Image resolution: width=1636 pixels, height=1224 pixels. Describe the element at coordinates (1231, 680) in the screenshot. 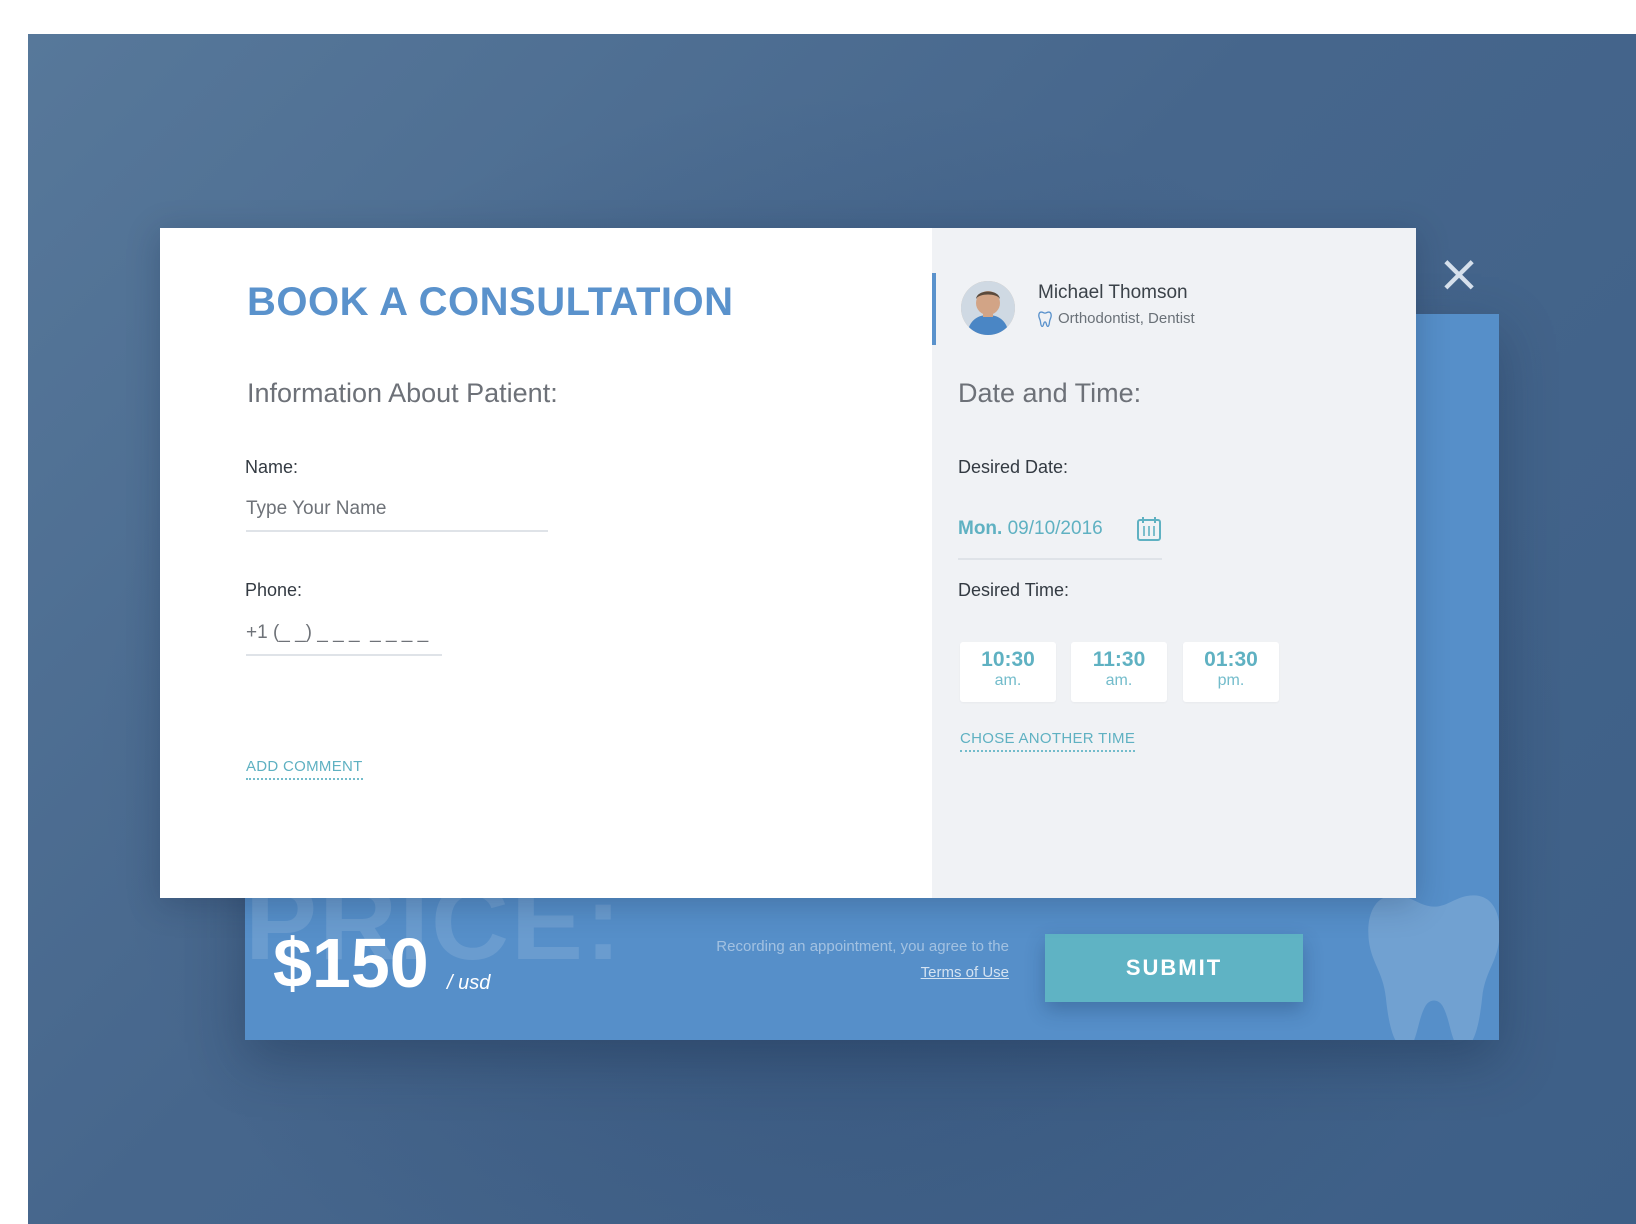

I see `time-slot-period: pm.` at that location.